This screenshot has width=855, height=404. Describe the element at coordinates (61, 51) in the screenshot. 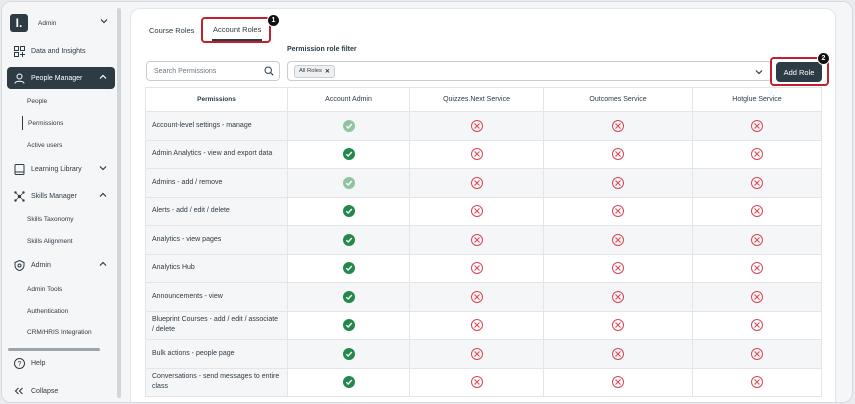

I see `sidebar-item-data-and-insights: Data and Insights` at that location.